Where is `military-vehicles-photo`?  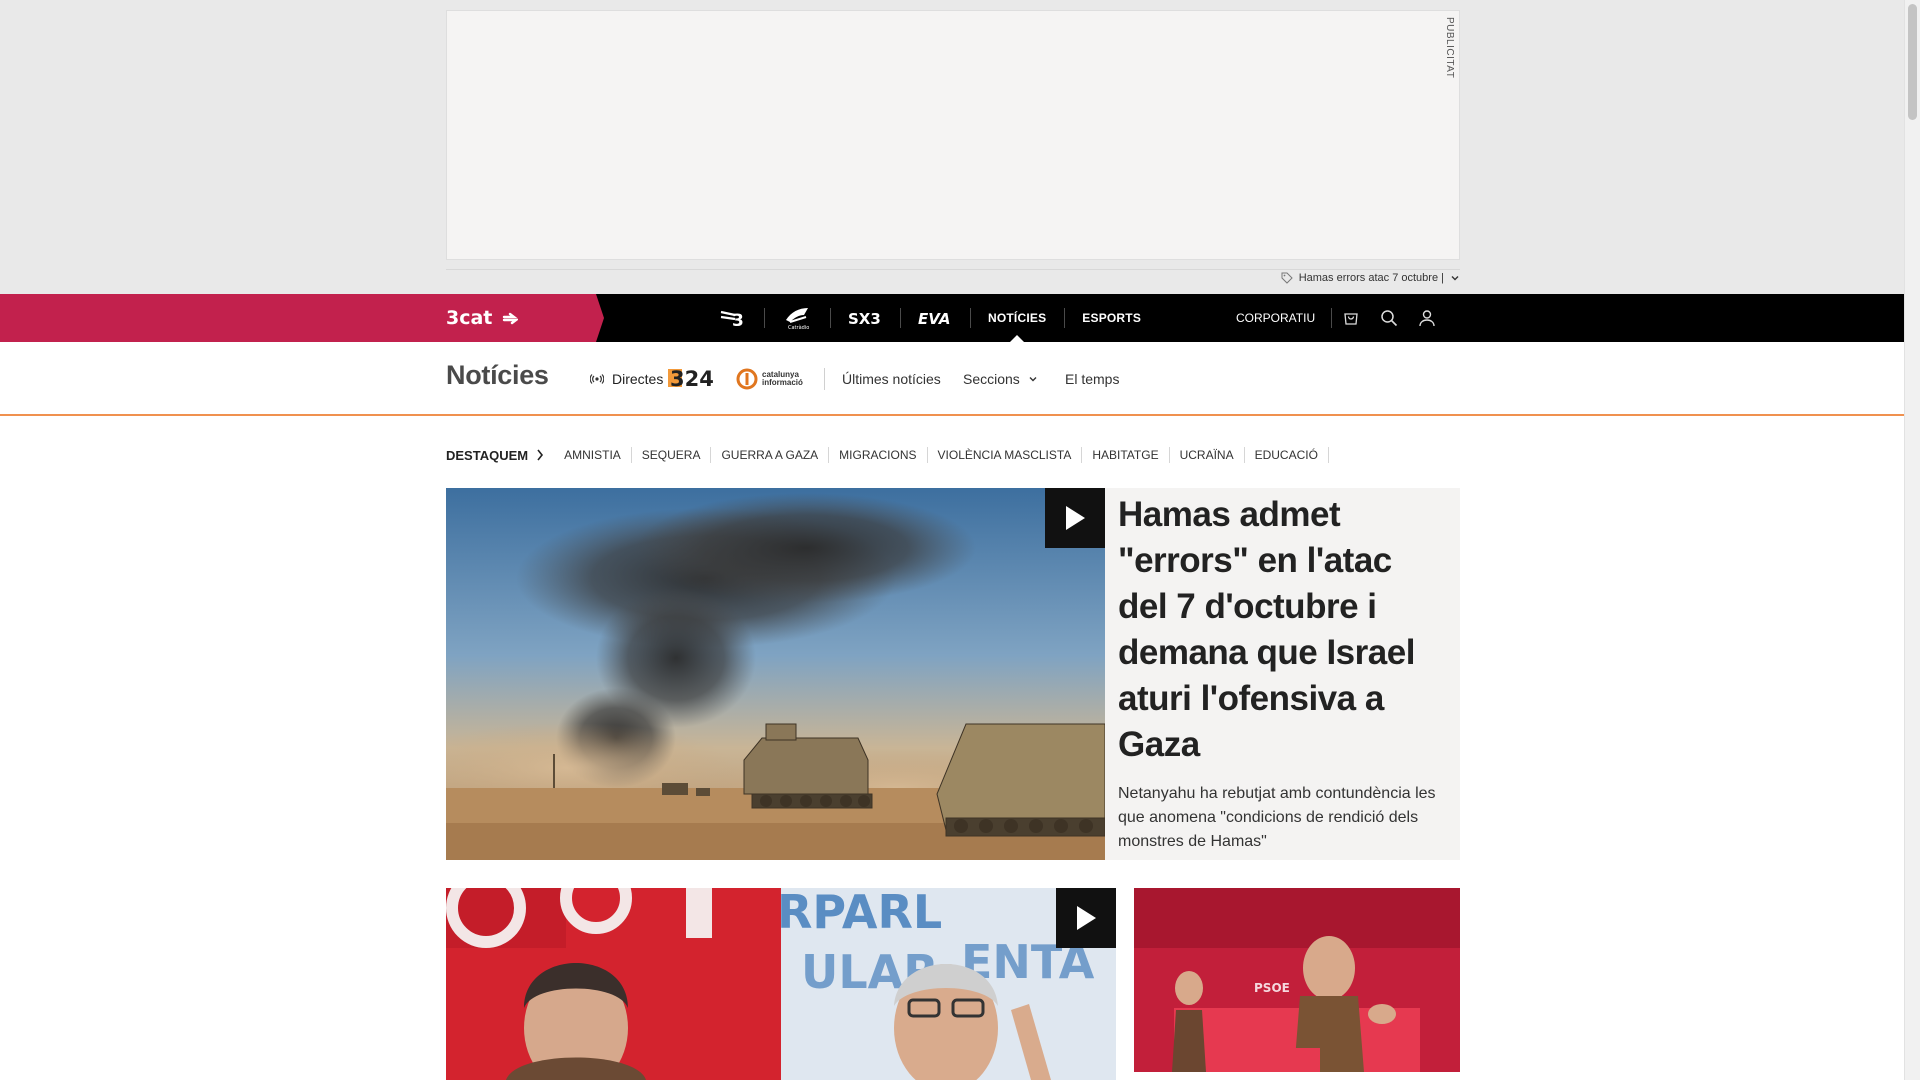 military-vehicles-photo is located at coordinates (775, 674).